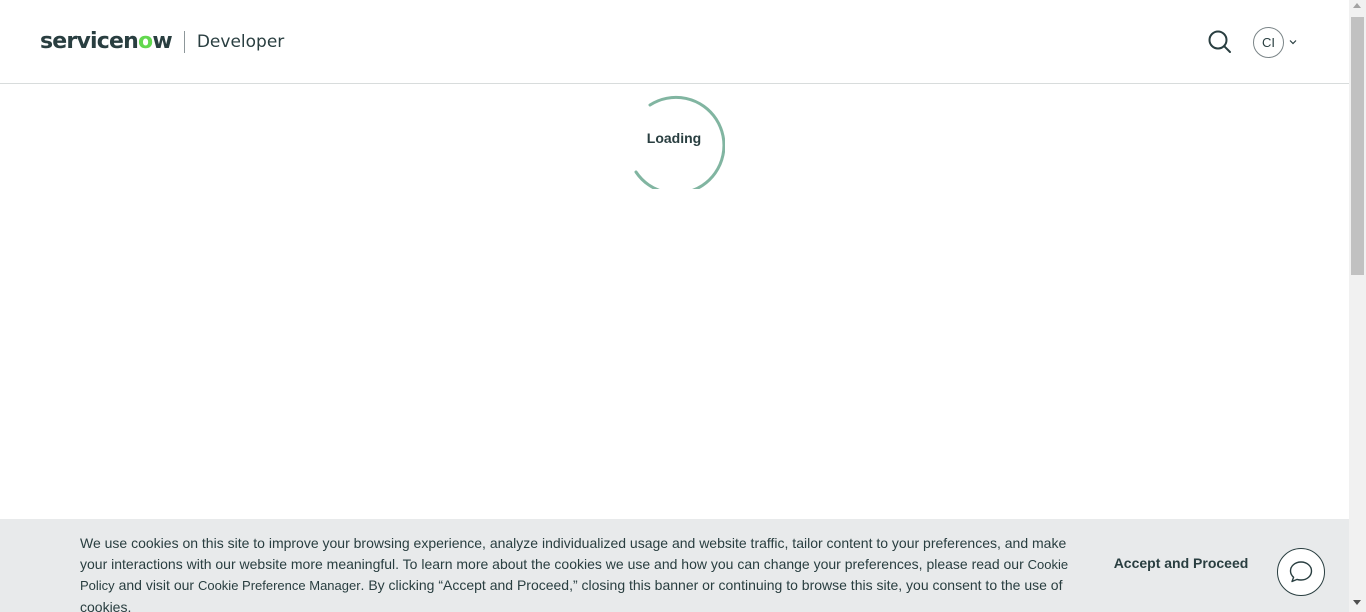 The width and height of the screenshot is (1366, 612). I want to click on chat-bubble-icon, so click(1301, 572).